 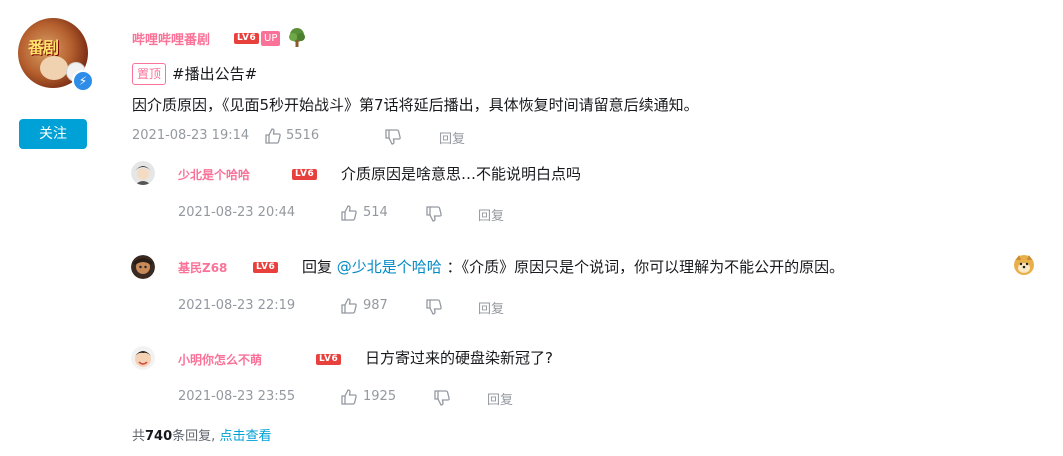 I want to click on reply-like-count: 987, so click(x=375, y=305).